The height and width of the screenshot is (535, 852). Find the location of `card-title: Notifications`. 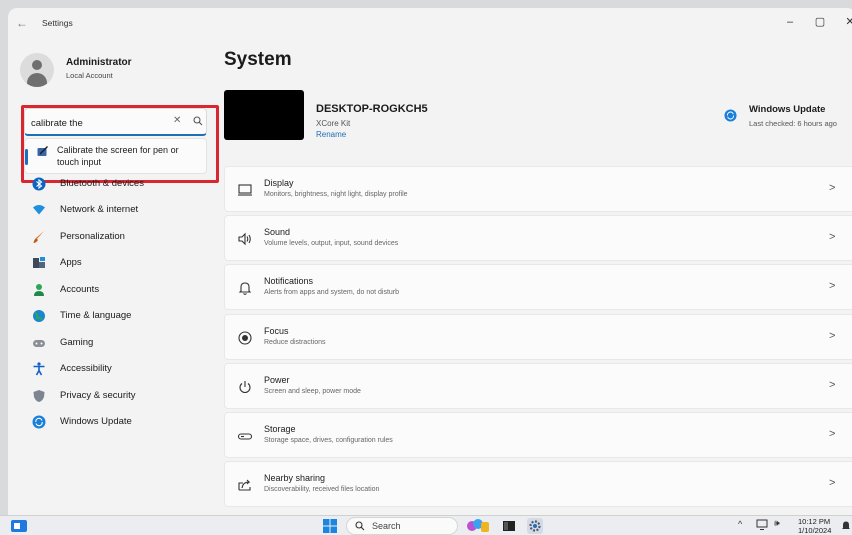

card-title: Notifications is located at coordinates (289, 281).